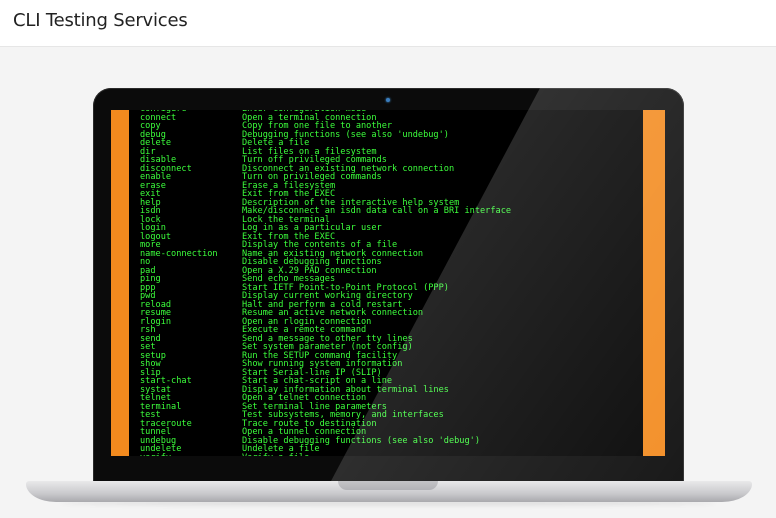  What do you see at coordinates (390, 364) in the screenshot?
I see `terminal-line: show Show running system information` at bounding box center [390, 364].